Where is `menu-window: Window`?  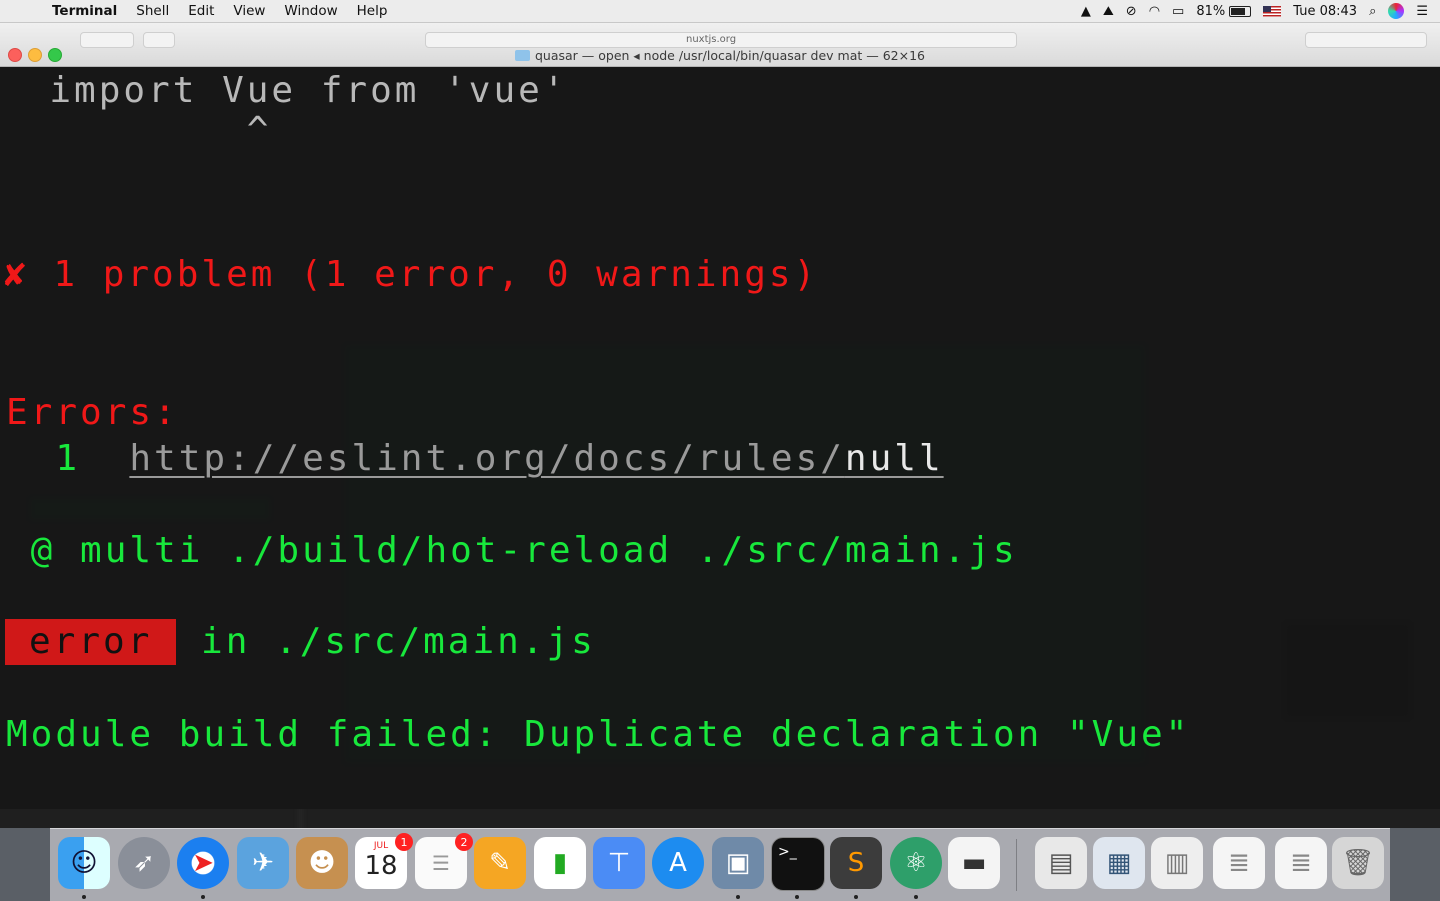
menu-window: Window is located at coordinates (310, 11).